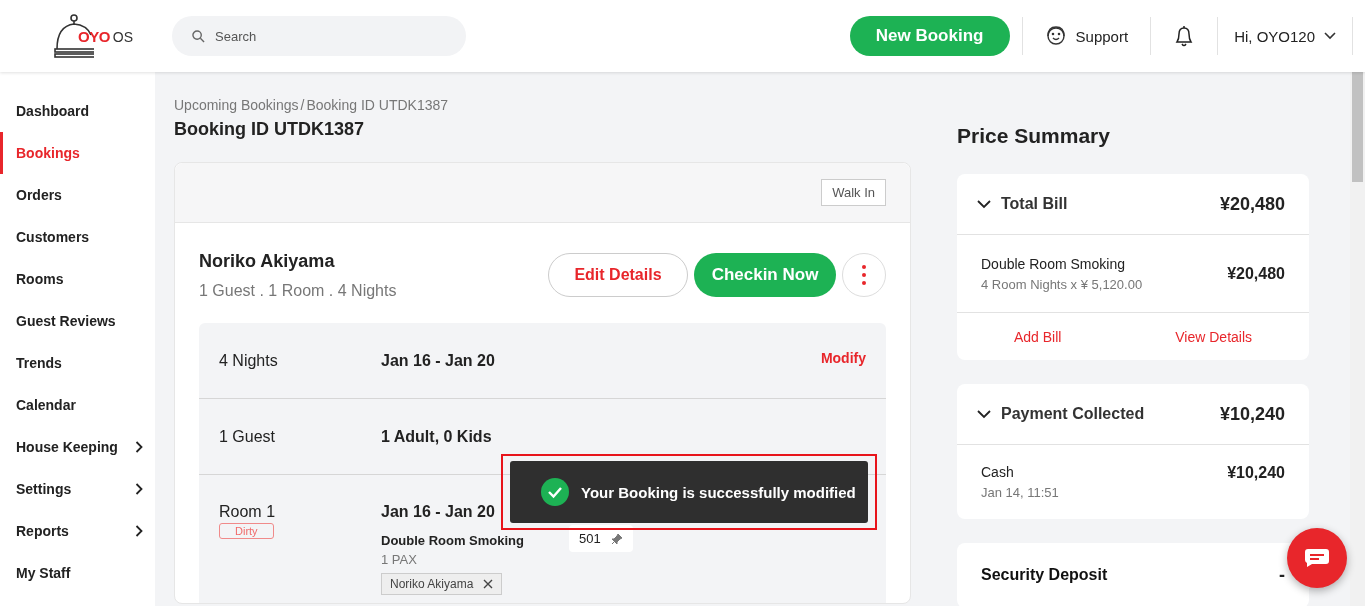  What do you see at coordinates (77, 573) in the screenshot?
I see `sidebar-item: My Staff` at bounding box center [77, 573].